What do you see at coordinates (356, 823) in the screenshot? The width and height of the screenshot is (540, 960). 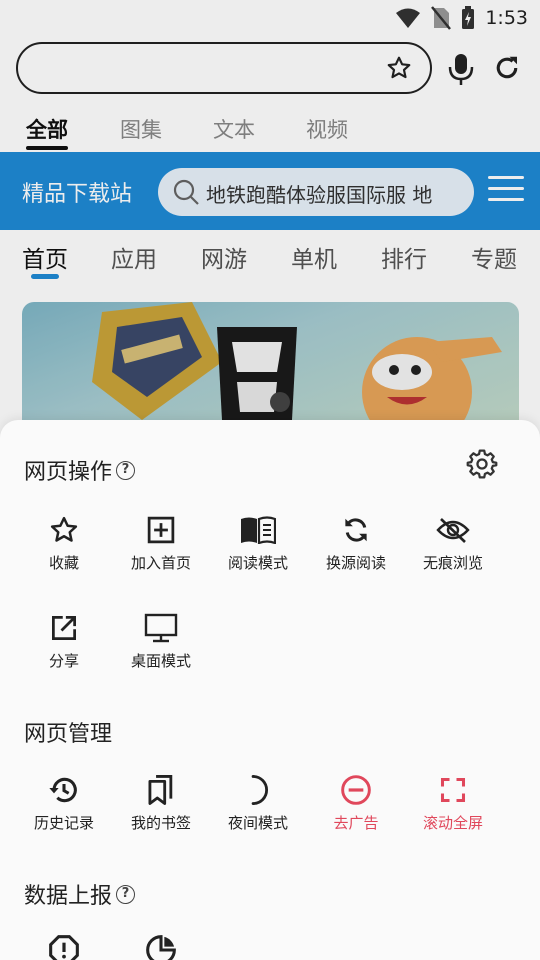 I see `action-label: 去广告` at bounding box center [356, 823].